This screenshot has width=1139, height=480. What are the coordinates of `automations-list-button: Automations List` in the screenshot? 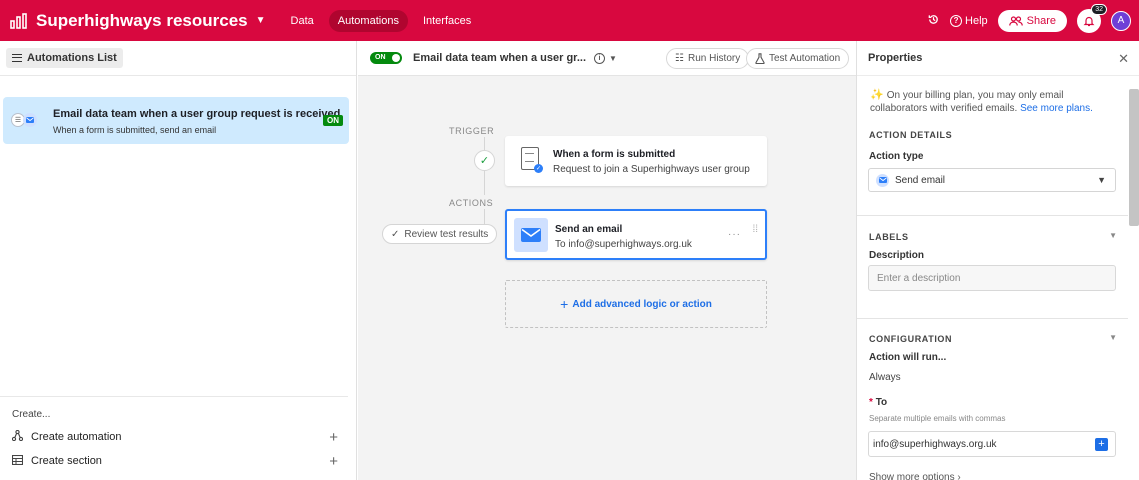 It's located at (64, 58).